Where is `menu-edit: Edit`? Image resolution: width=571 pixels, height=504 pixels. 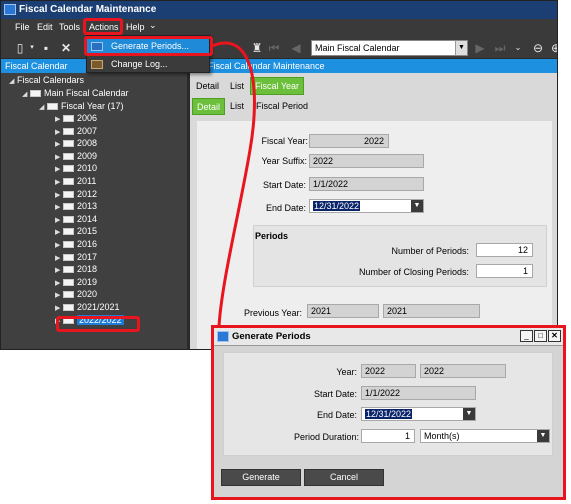 menu-edit: Edit is located at coordinates (45, 27).